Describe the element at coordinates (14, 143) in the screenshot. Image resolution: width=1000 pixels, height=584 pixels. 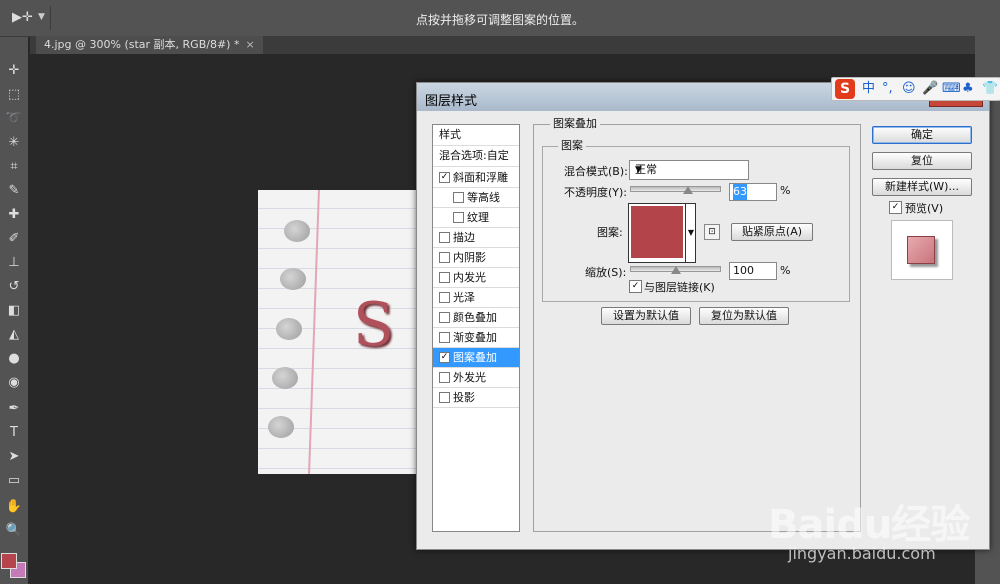
I see `magic-wand-icon: ✳` at that location.